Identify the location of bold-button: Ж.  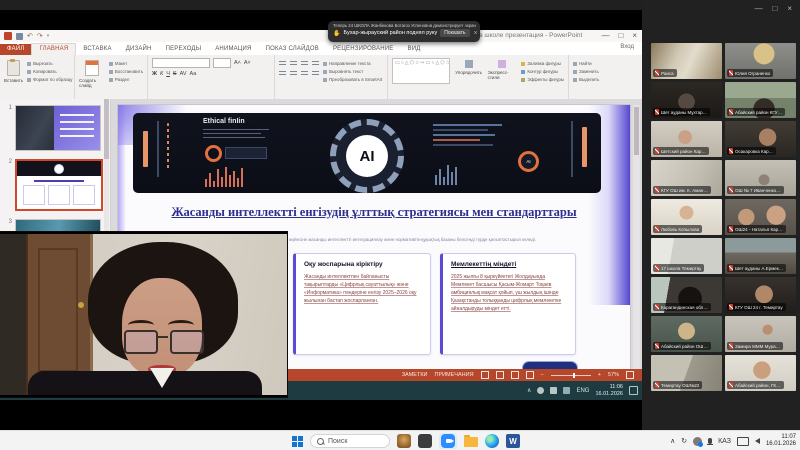
(154, 74).